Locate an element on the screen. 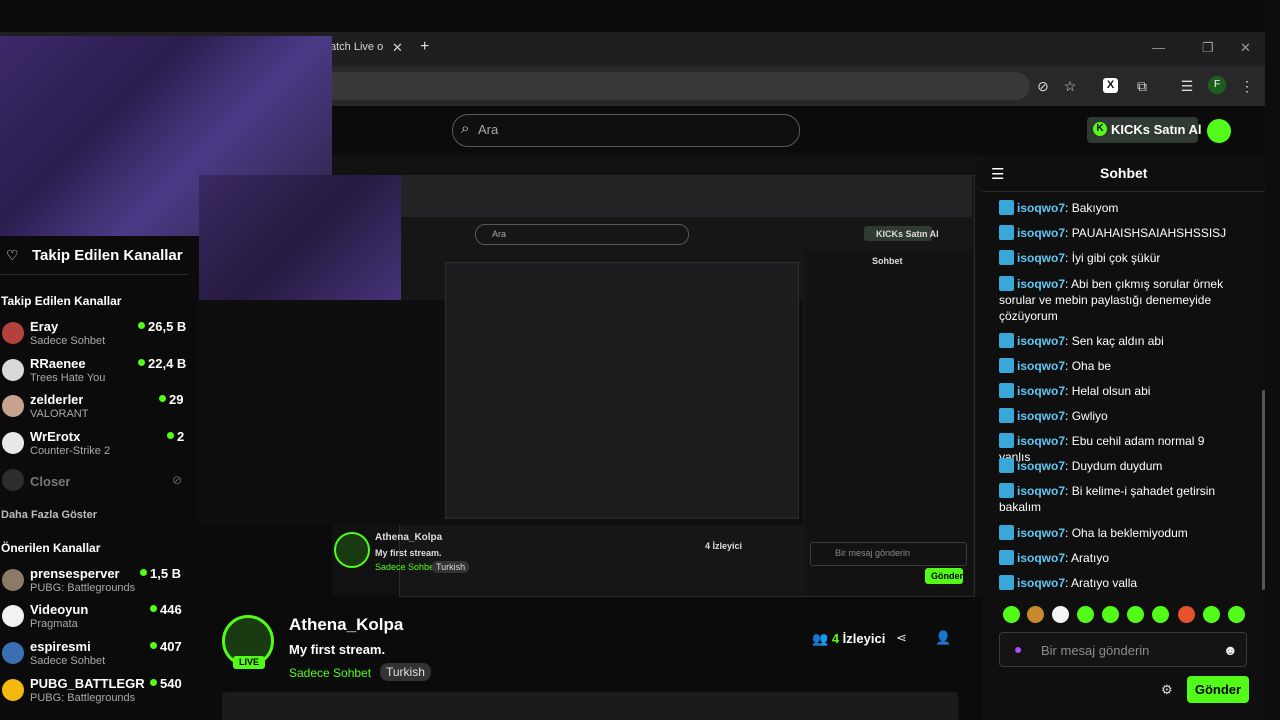 The height and width of the screenshot is (720, 1280). chat-text: Aratıyo valla is located at coordinates (1104, 583).